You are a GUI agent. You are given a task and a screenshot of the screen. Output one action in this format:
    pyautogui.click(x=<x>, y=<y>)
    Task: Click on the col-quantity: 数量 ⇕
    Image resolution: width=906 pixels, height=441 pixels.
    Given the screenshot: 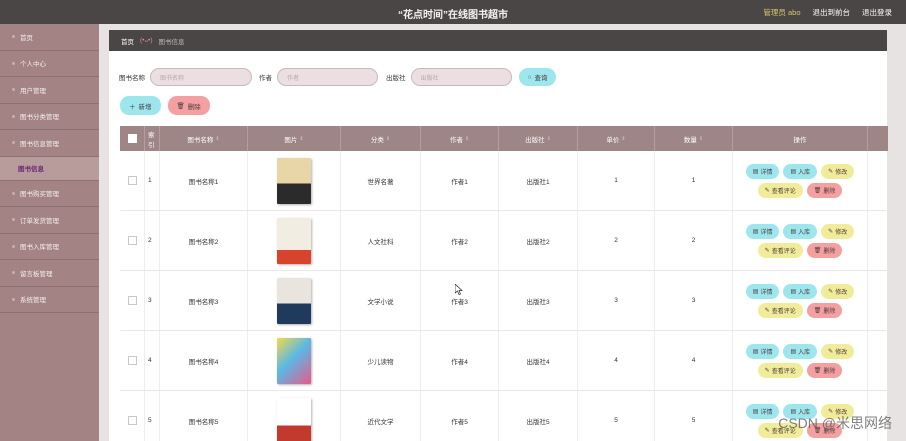 What is the action you would take?
    pyautogui.click(x=694, y=138)
    